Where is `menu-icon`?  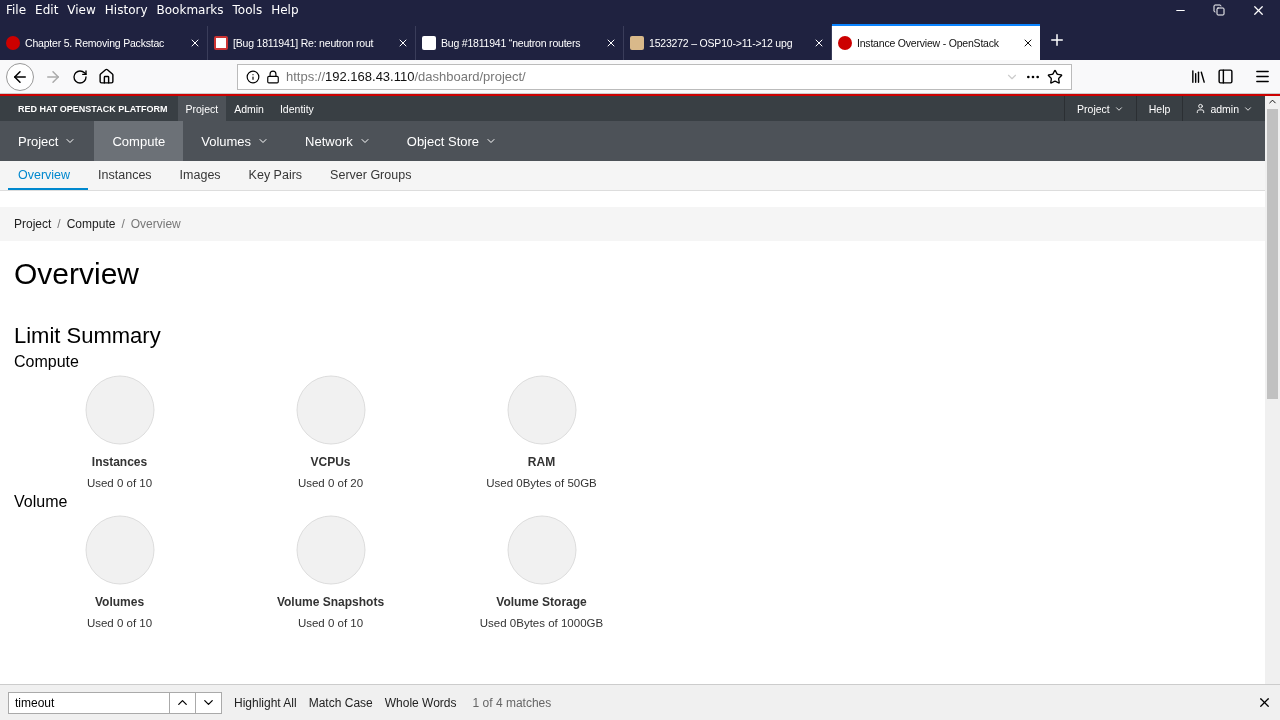 menu-icon is located at coordinates (1262, 76).